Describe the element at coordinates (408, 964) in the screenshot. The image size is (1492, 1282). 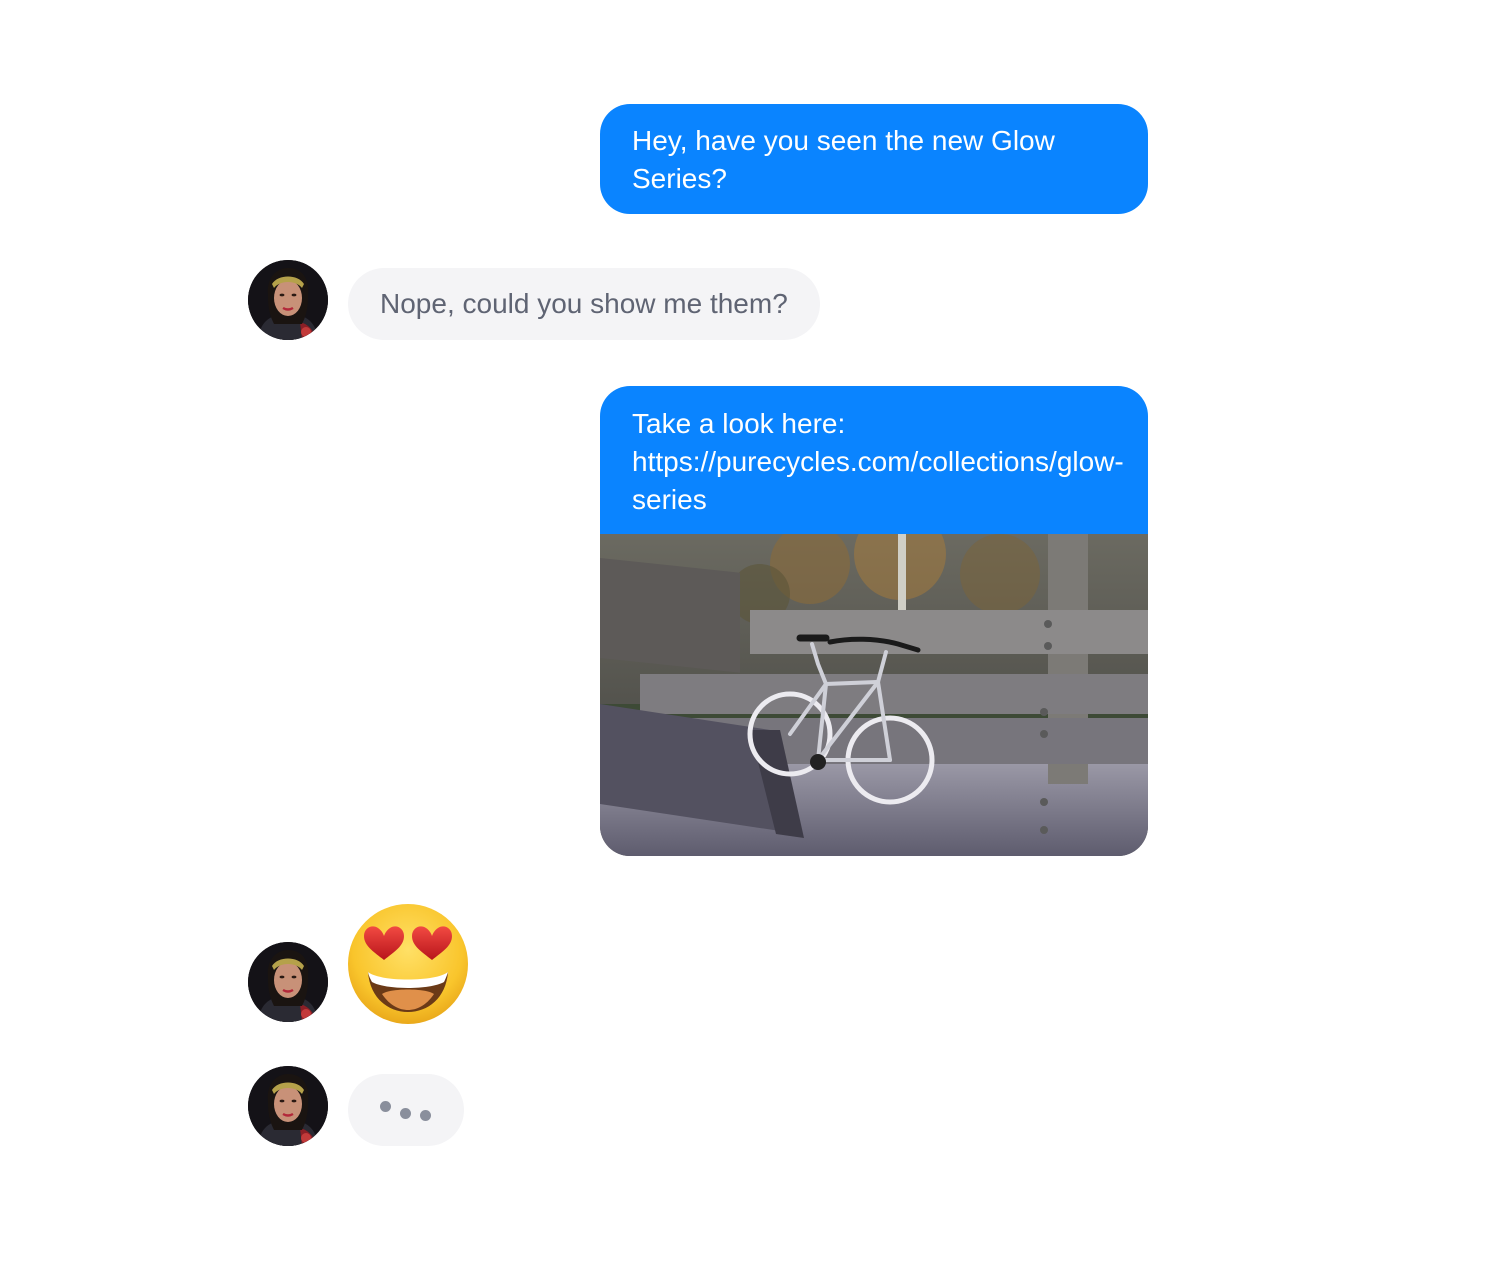
I see `heart-eyes-emoji` at that location.